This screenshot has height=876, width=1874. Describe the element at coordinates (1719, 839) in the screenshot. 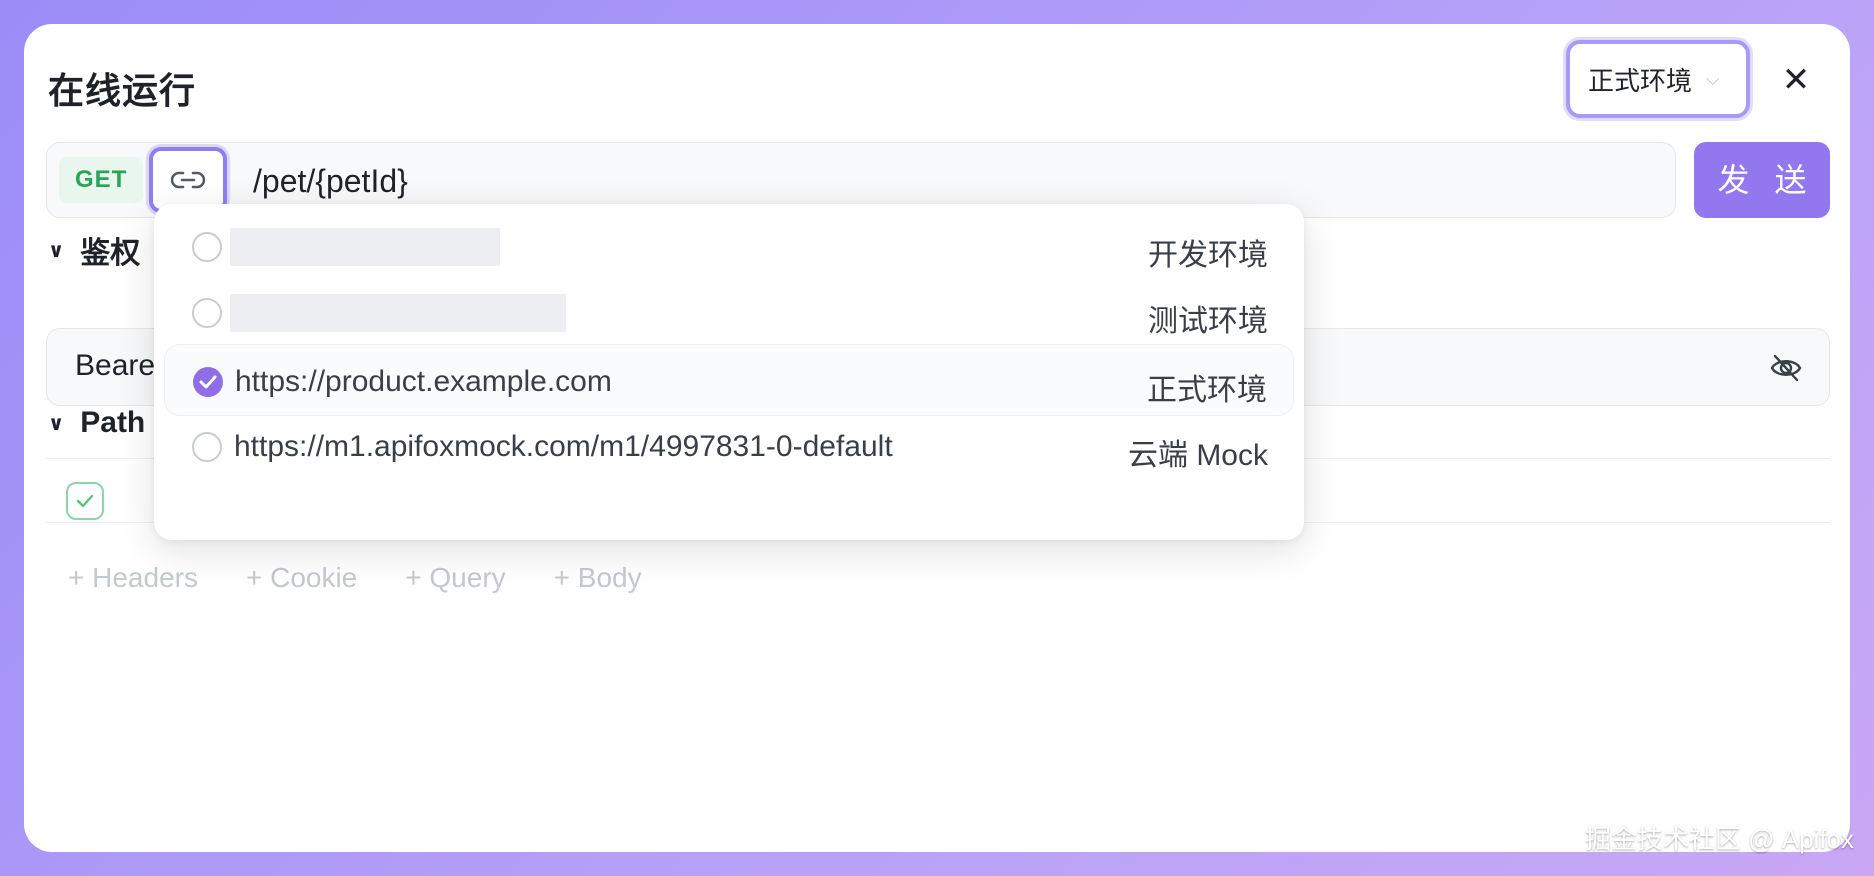

I see `watermark: 掘金技术社区 @ Apifox` at that location.